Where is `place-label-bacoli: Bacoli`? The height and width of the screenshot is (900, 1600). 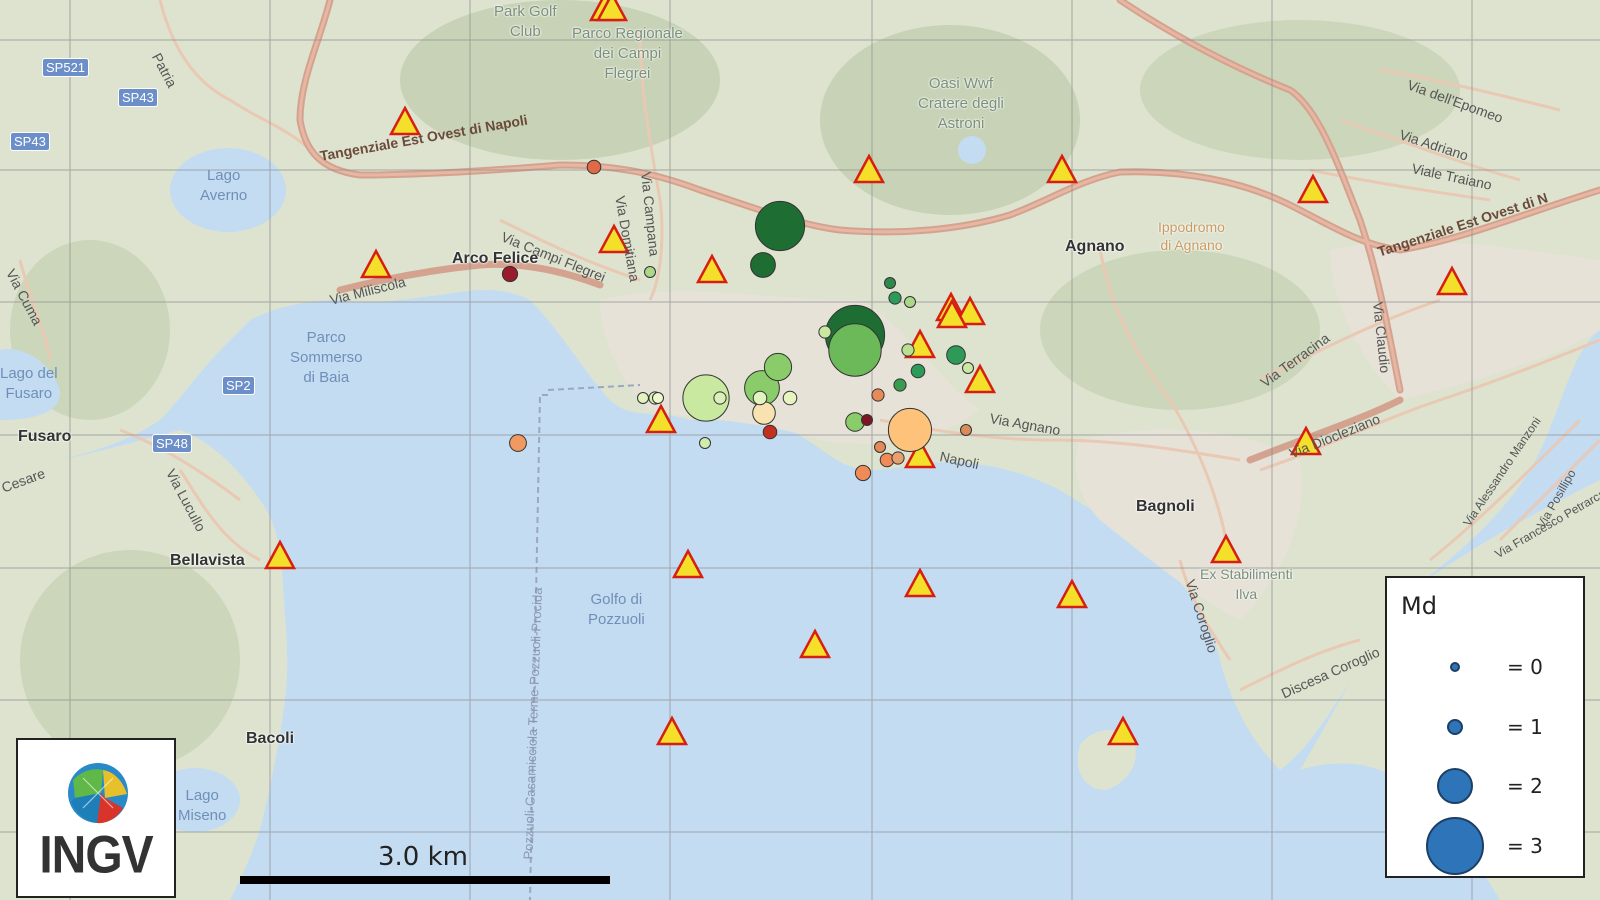 place-label-bacoli: Bacoli is located at coordinates (270, 738).